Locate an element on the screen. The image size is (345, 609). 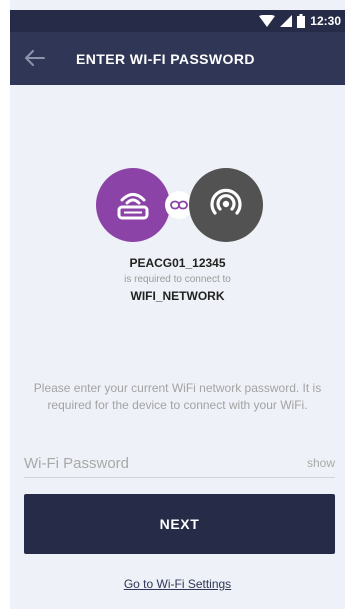
required-text: is required to connect to is located at coordinates (177, 279).